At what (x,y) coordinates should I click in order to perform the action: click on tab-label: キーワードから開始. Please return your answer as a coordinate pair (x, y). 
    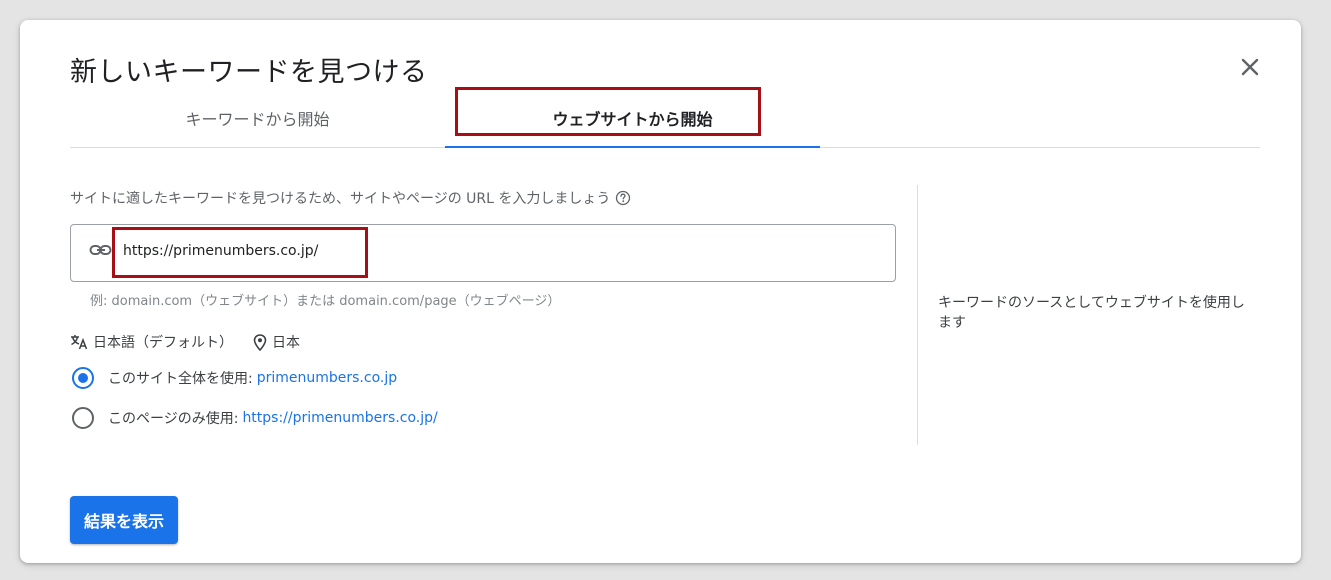
    Looking at the image, I should click on (257, 119).